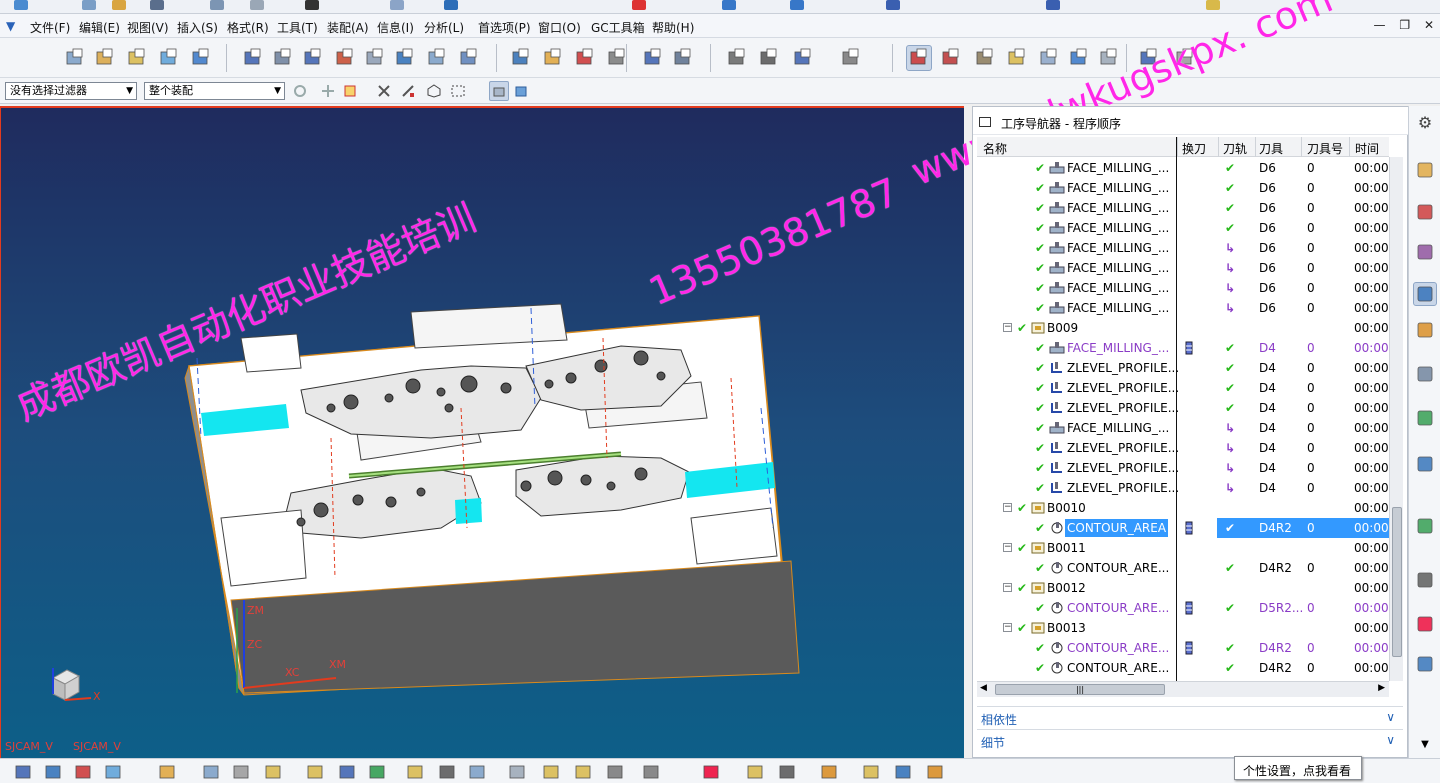  Describe the element at coordinates (313, 58) in the screenshot. I see `geometry-view-icon` at that location.